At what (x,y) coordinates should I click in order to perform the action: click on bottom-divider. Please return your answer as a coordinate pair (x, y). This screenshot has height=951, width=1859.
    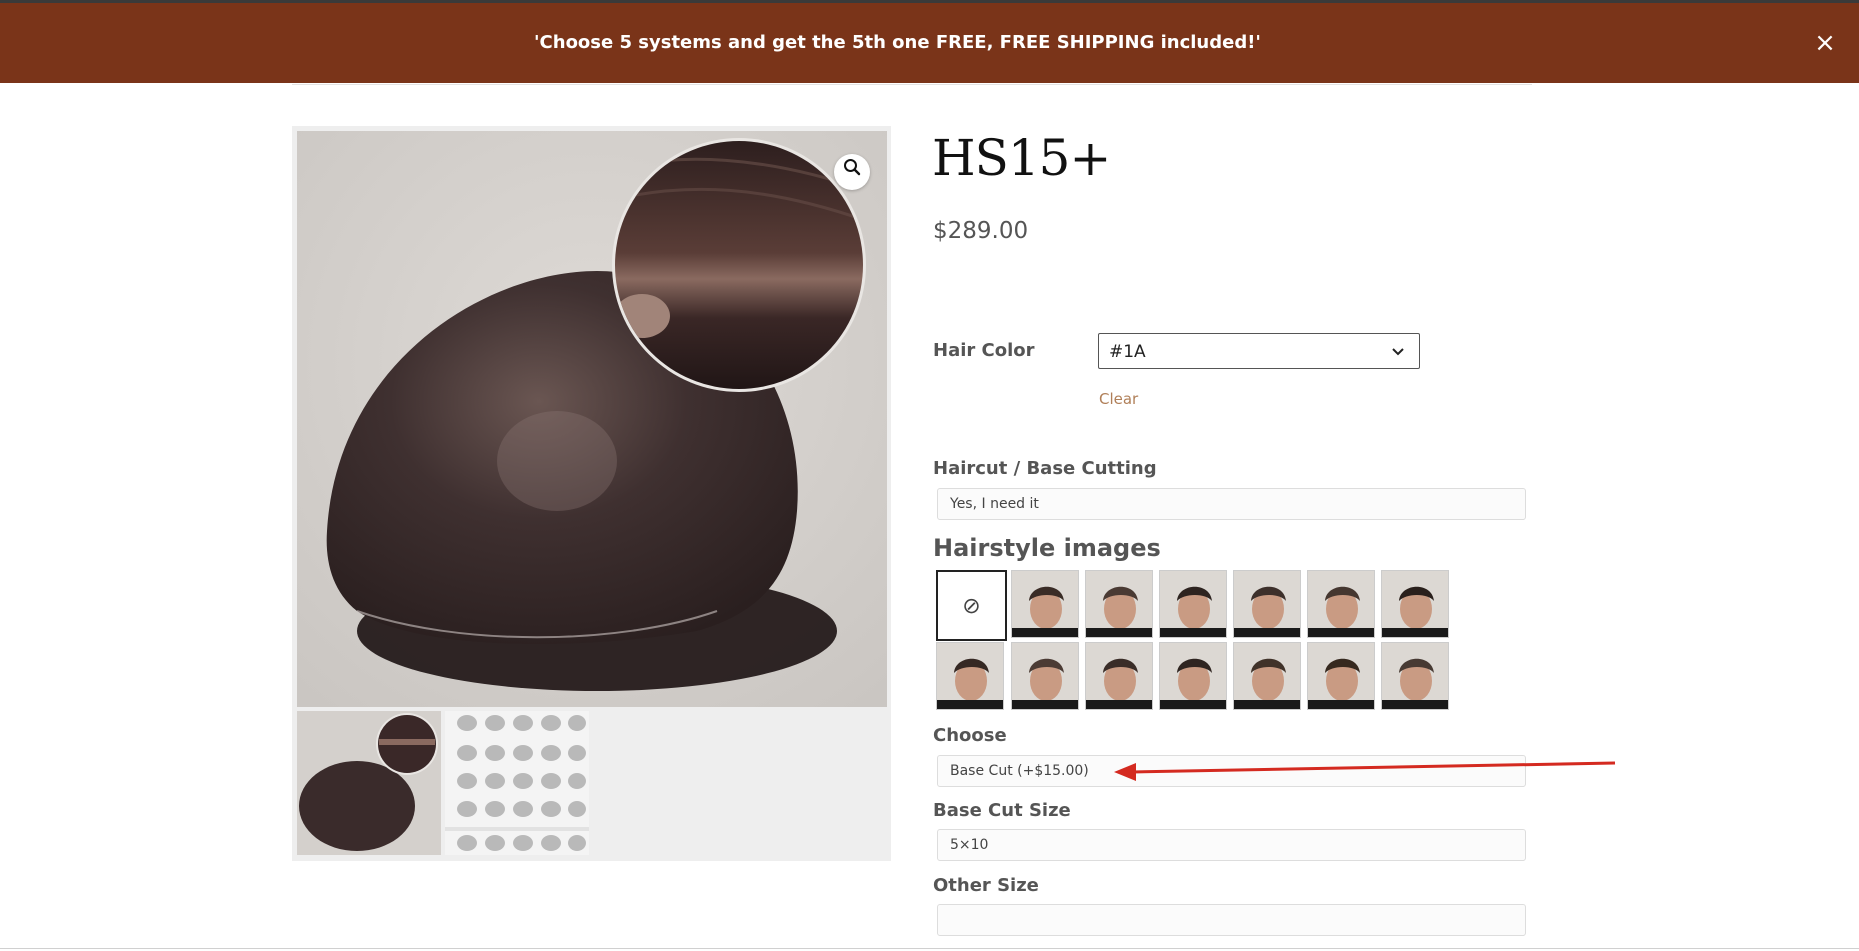
    Looking at the image, I should click on (929, 948).